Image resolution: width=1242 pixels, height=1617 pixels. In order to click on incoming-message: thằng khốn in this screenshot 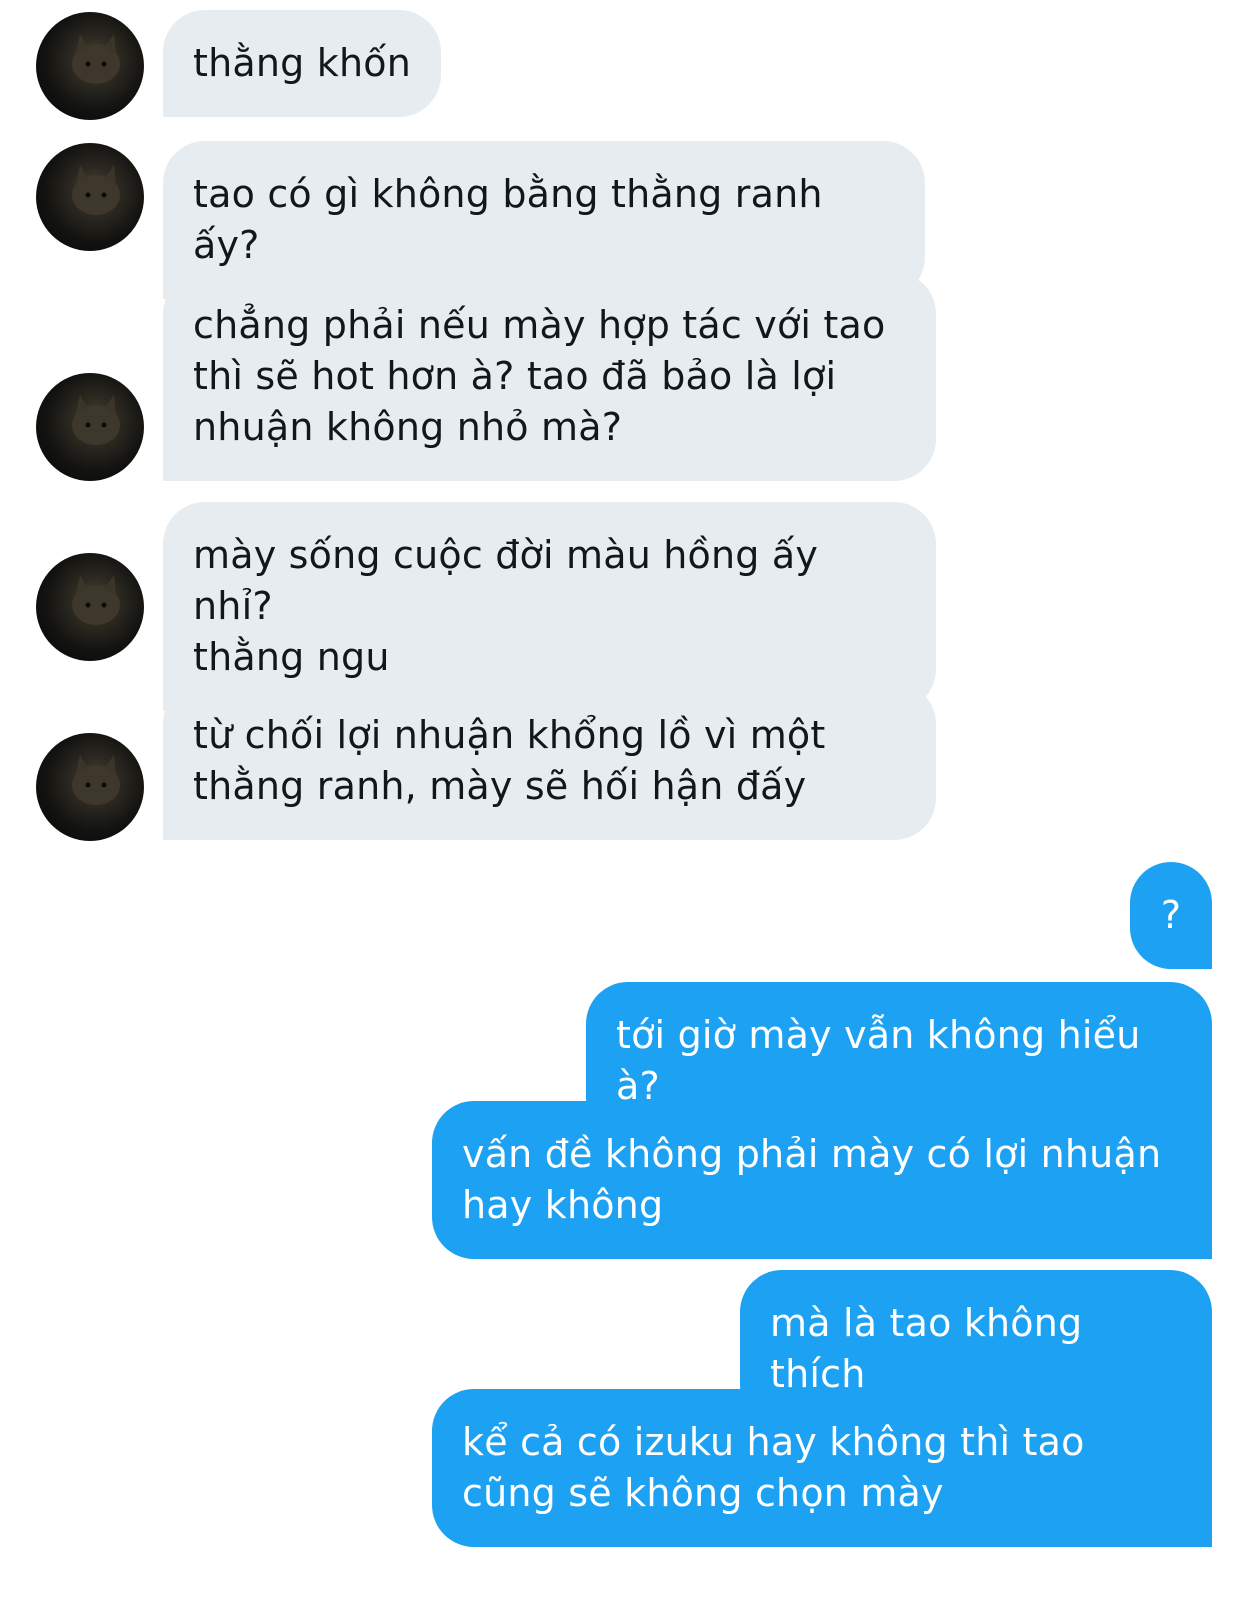, I will do `click(302, 63)`.